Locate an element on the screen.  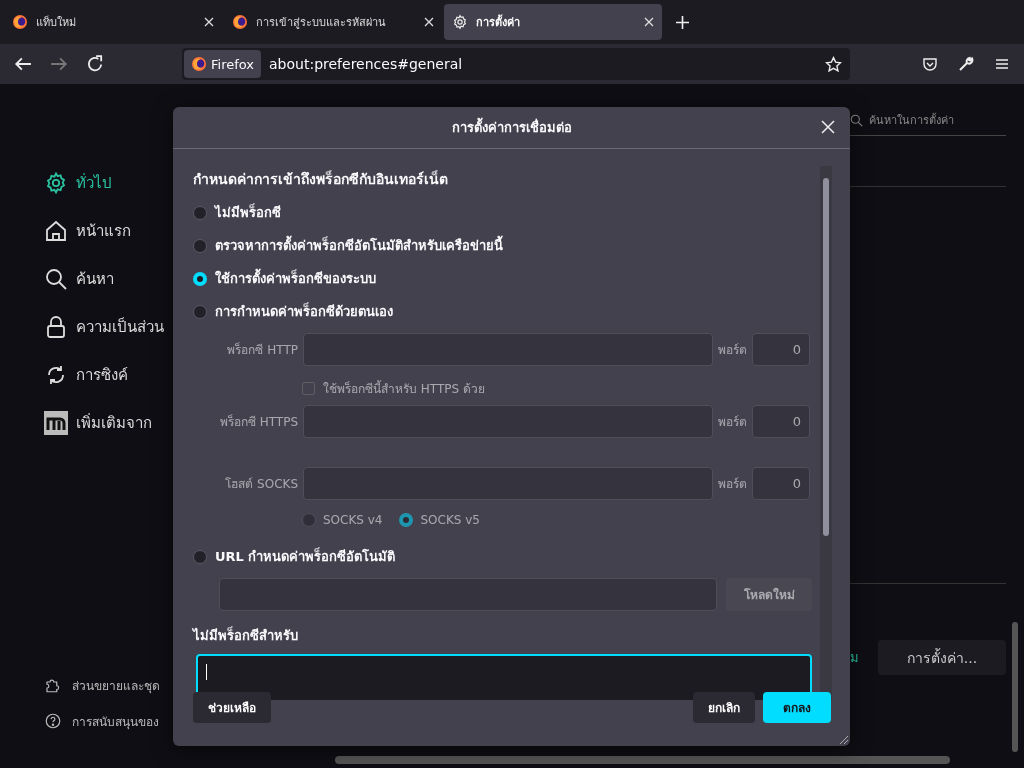
help-button: ช่วยเหลือ is located at coordinates (232, 707).